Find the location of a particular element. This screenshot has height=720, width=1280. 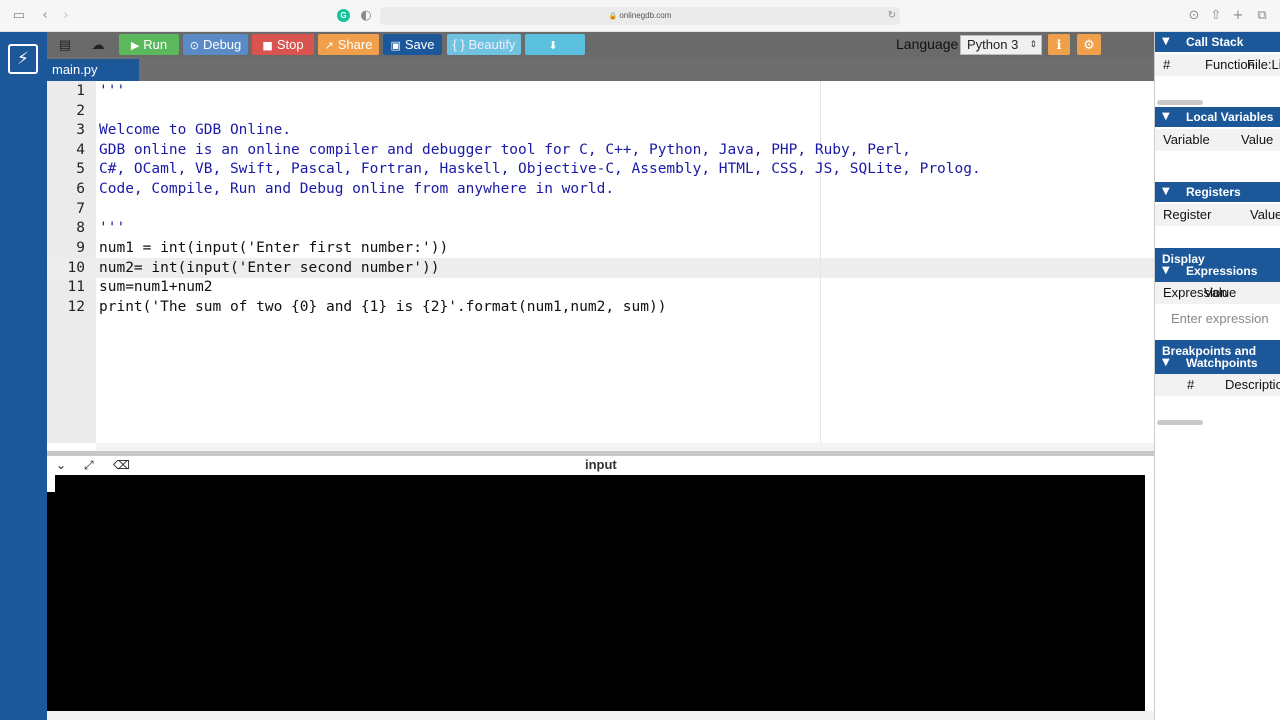

new-tab-icon: + is located at coordinates (1238, 16).